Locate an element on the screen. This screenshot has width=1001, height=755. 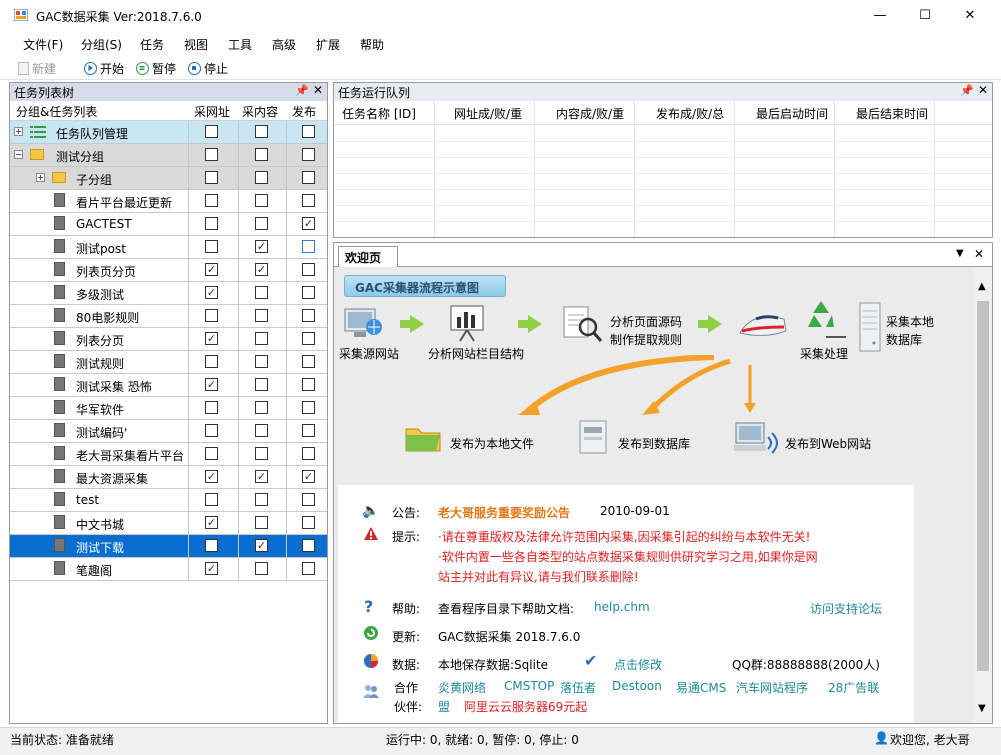
task-row: 老大哥采集看片平台 is located at coordinates (168, 454).